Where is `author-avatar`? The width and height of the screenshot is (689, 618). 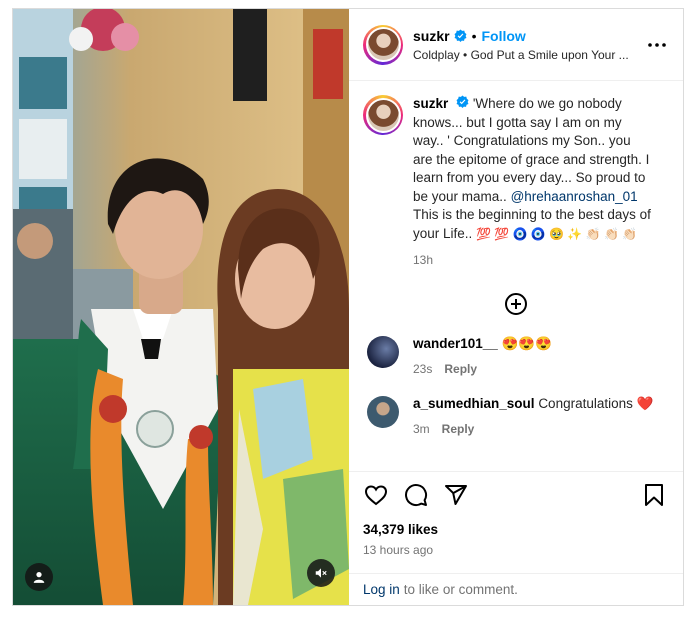 author-avatar is located at coordinates (383, 44).